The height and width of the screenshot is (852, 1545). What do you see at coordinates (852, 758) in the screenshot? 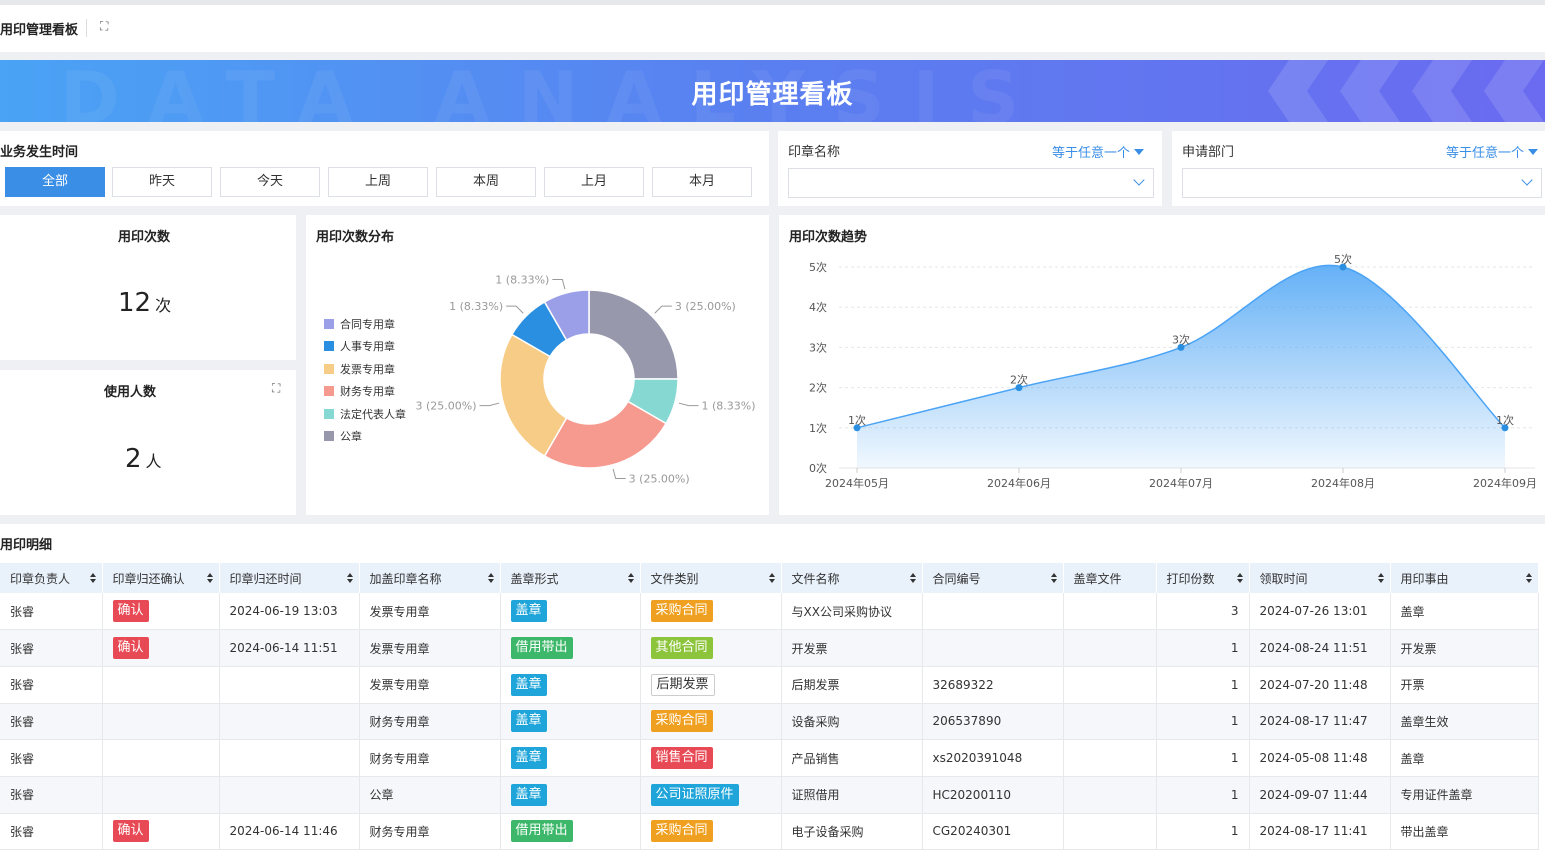
I see `table-cell-file: 产品销售` at bounding box center [852, 758].